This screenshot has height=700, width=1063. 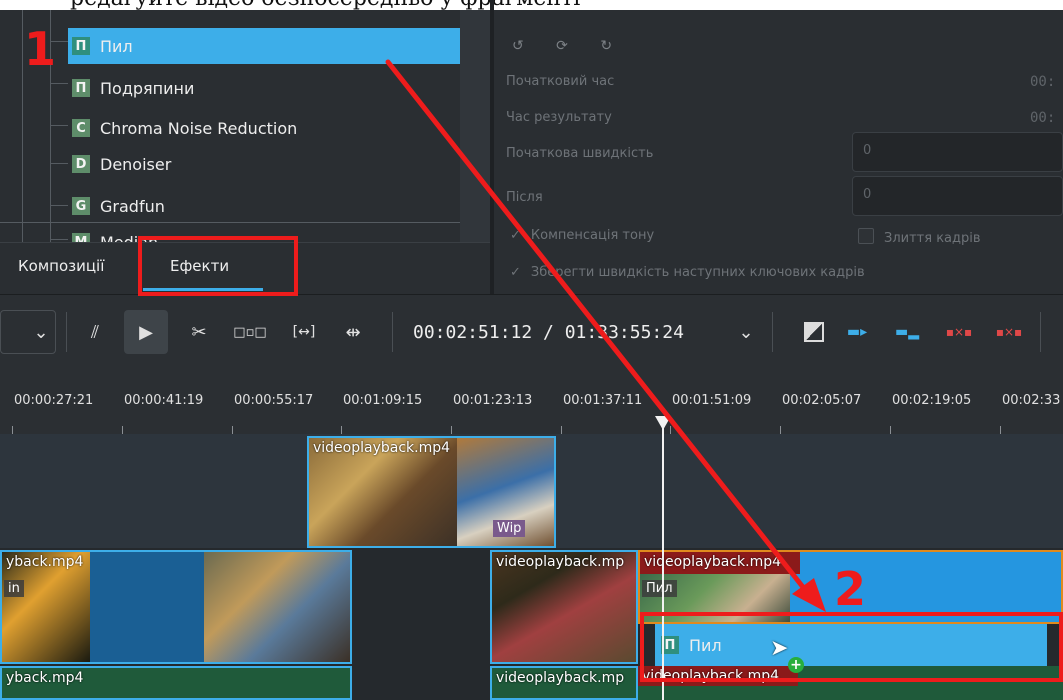 What do you see at coordinates (22, 126) in the screenshot?
I see `tree-guide` at bounding box center [22, 126].